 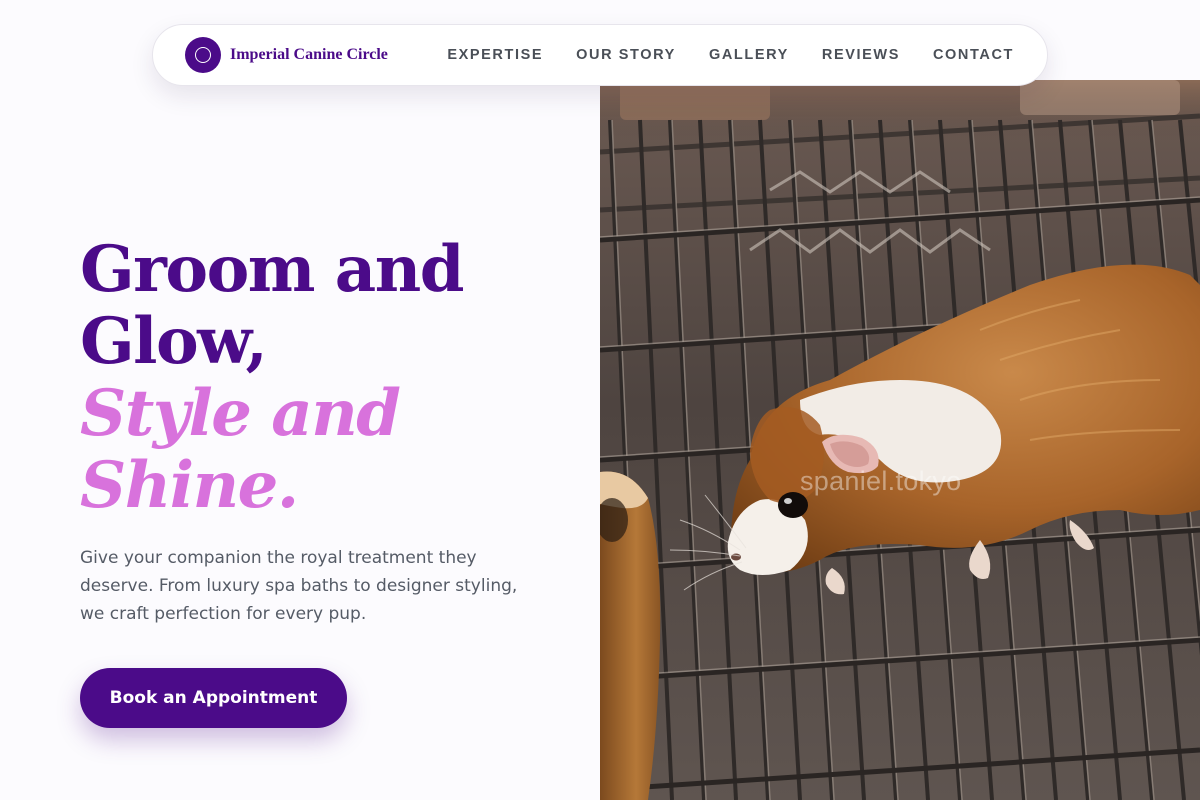 What do you see at coordinates (203, 55) in the screenshot?
I see `logo-ring-icon` at bounding box center [203, 55].